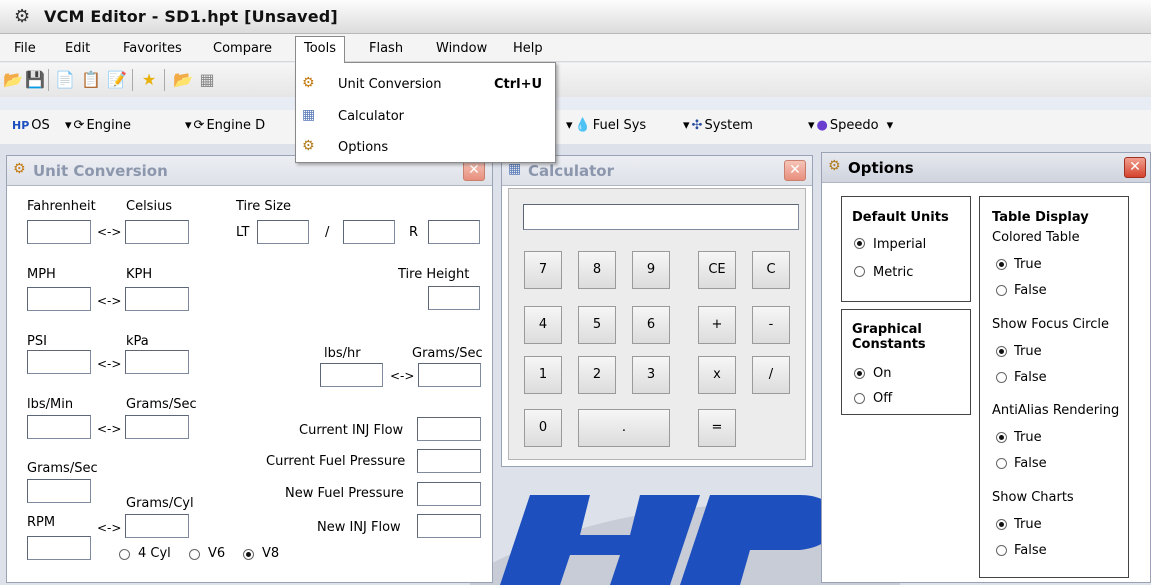 The height and width of the screenshot is (585, 1151). Describe the element at coordinates (117, 80) in the screenshot. I see `document-edit-icon: 📝` at that location.